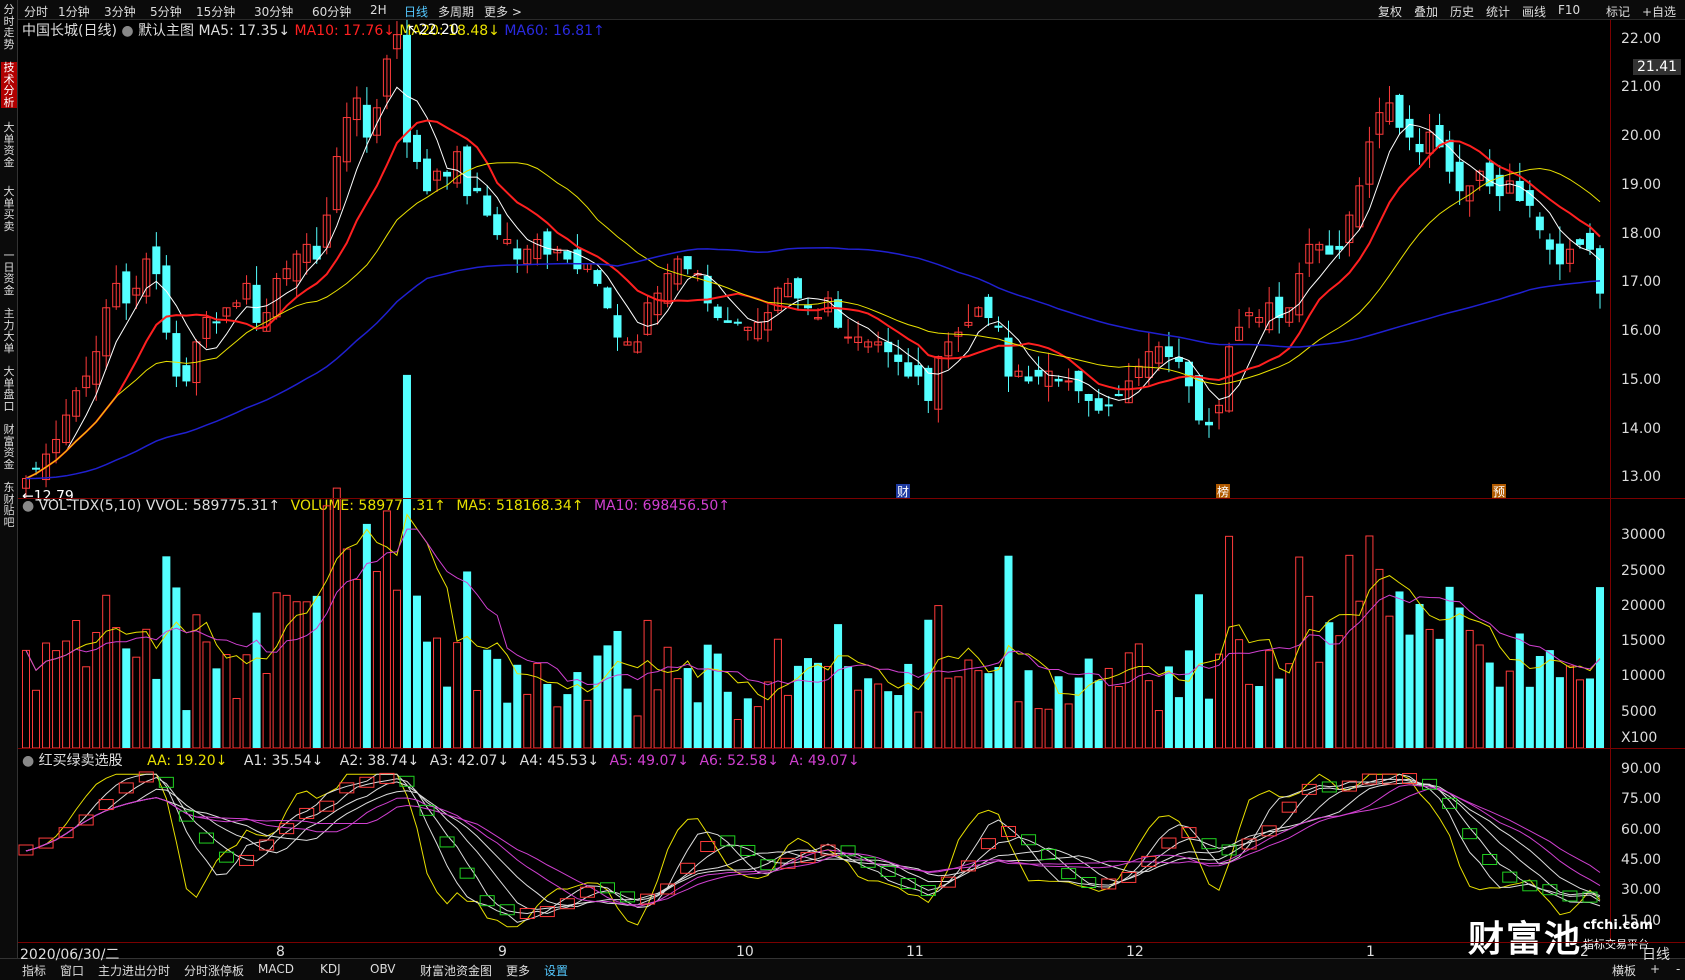 This screenshot has height=980, width=1685. Describe the element at coordinates (134, 970) in the screenshot. I see `bottom-tab-2: 主力进出分时` at that location.